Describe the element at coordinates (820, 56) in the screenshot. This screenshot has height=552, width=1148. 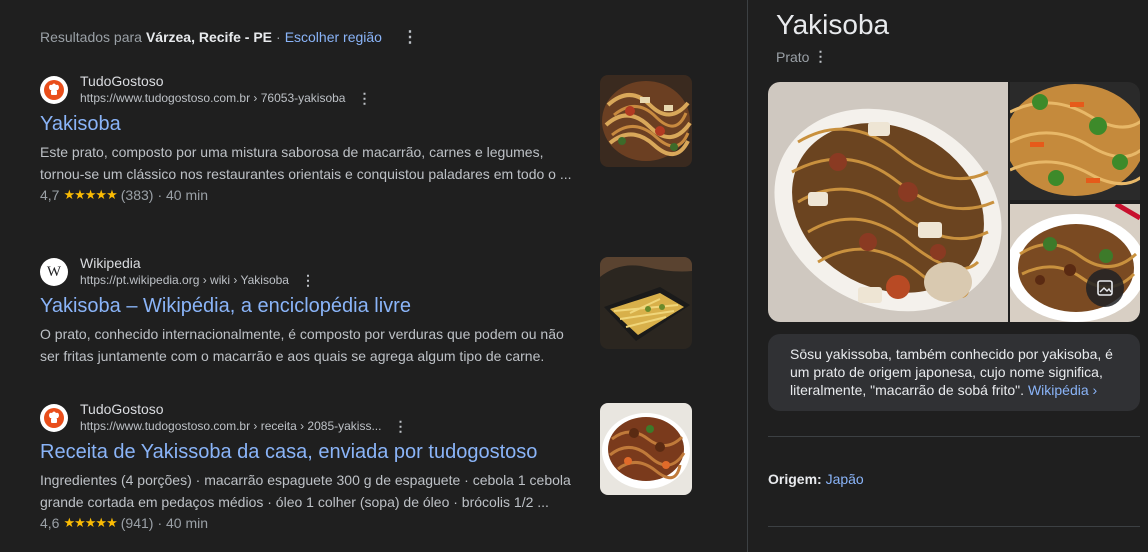
I see `kp-menu-icon: ⋮` at that location.